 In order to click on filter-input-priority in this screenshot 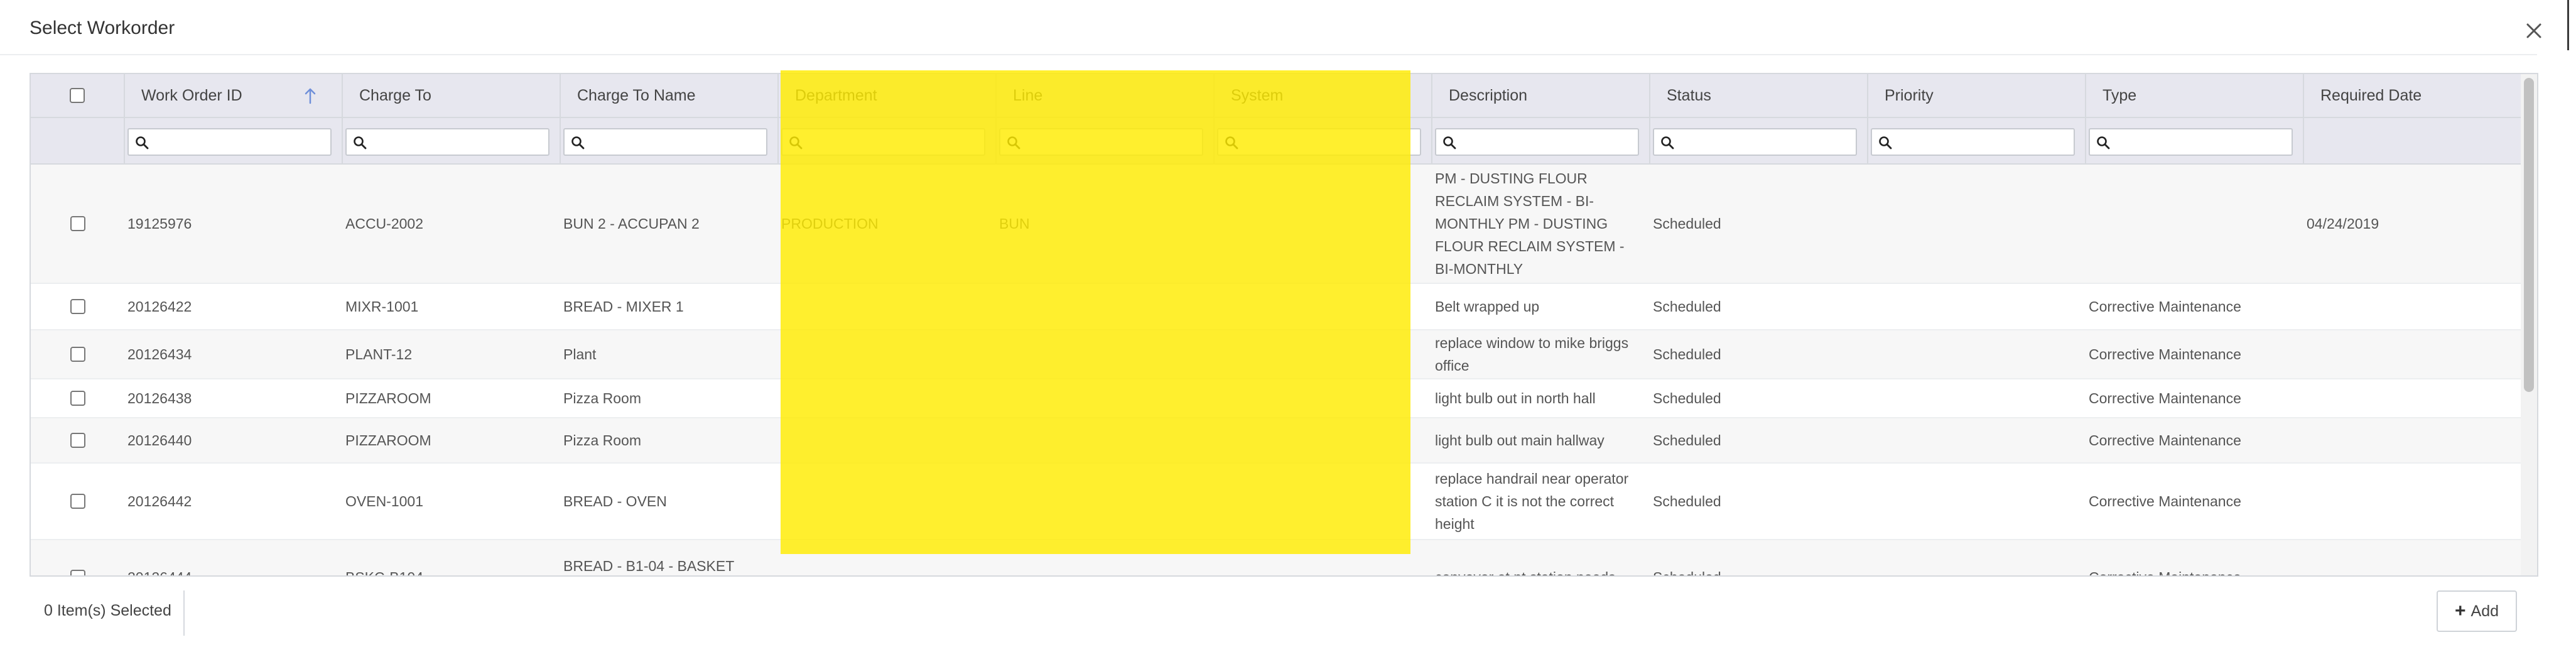, I will do `click(1973, 142)`.